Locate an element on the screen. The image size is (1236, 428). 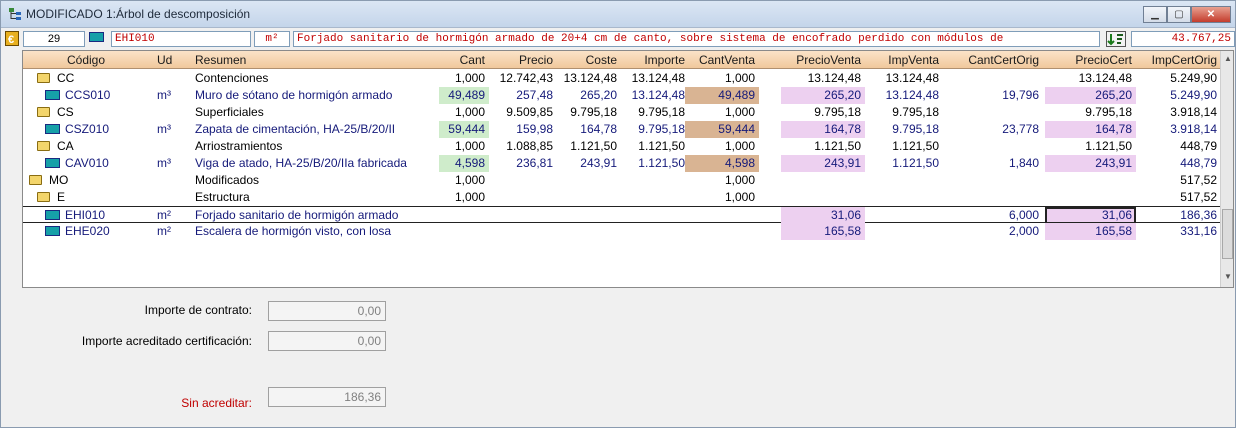
col-header-impventa: ImpVenta is located at coordinates (904, 60).